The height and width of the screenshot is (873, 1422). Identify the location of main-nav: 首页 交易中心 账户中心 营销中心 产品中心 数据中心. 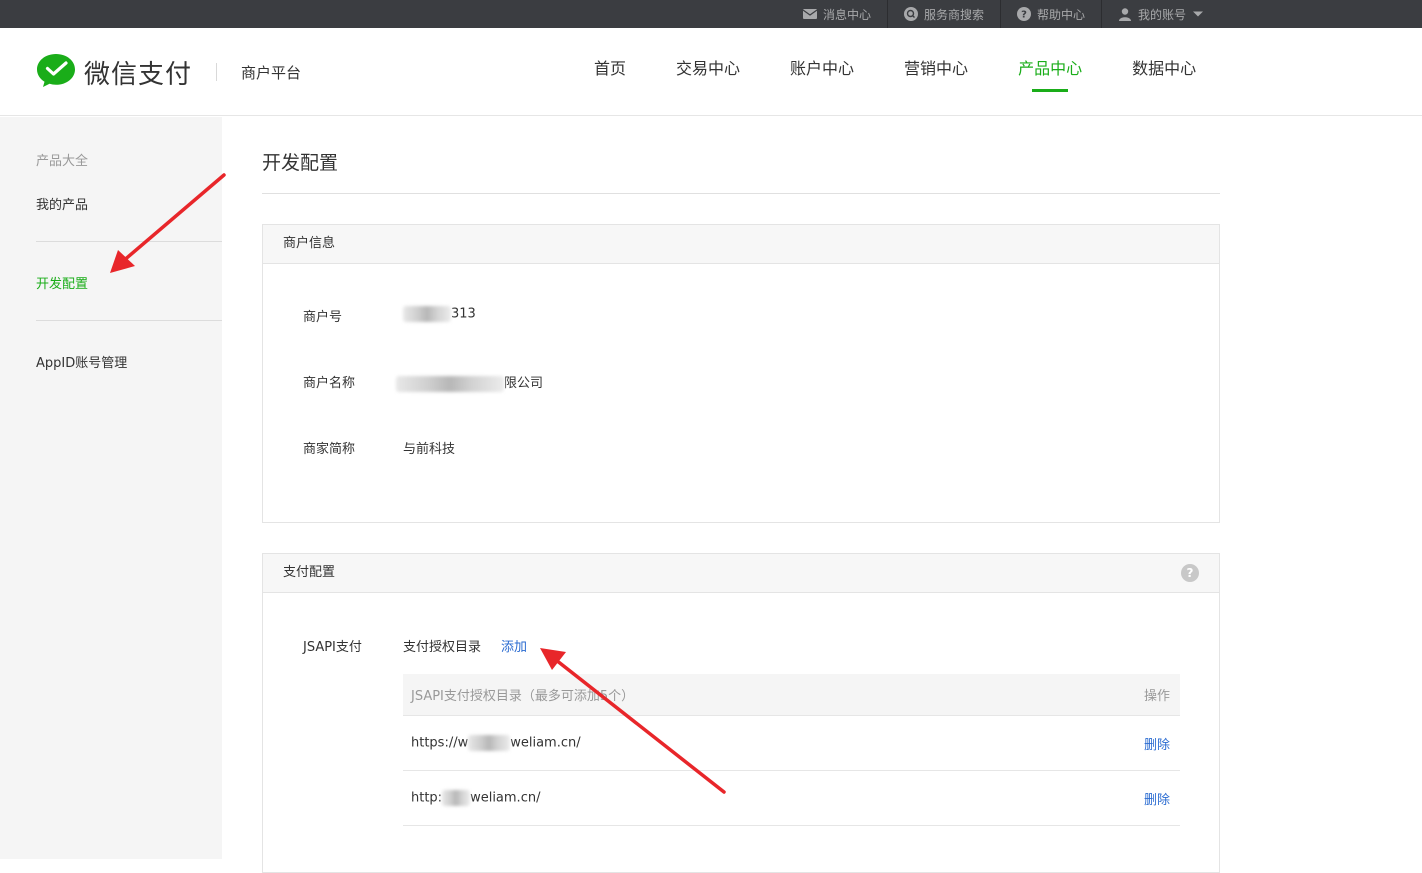
(920, 72).